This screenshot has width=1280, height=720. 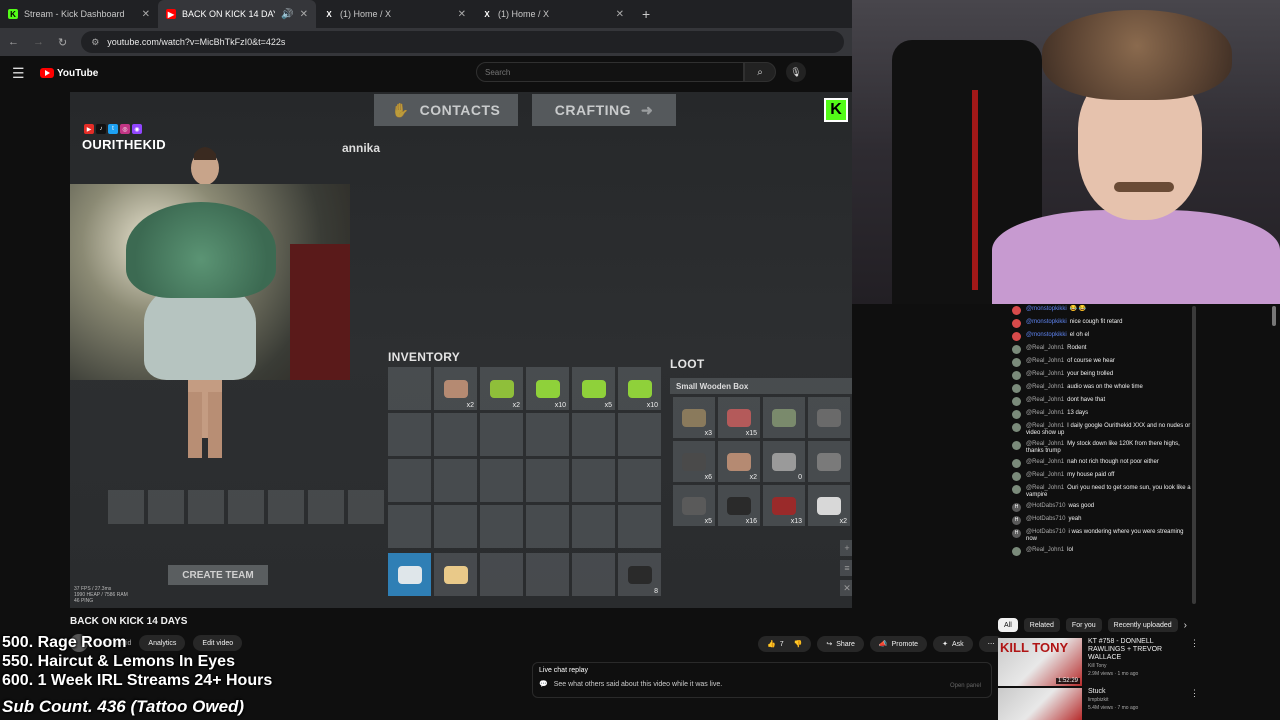 What do you see at coordinates (1099, 520) in the screenshot?
I see `chat-message: H @HotDabs710 yeah` at bounding box center [1099, 520].